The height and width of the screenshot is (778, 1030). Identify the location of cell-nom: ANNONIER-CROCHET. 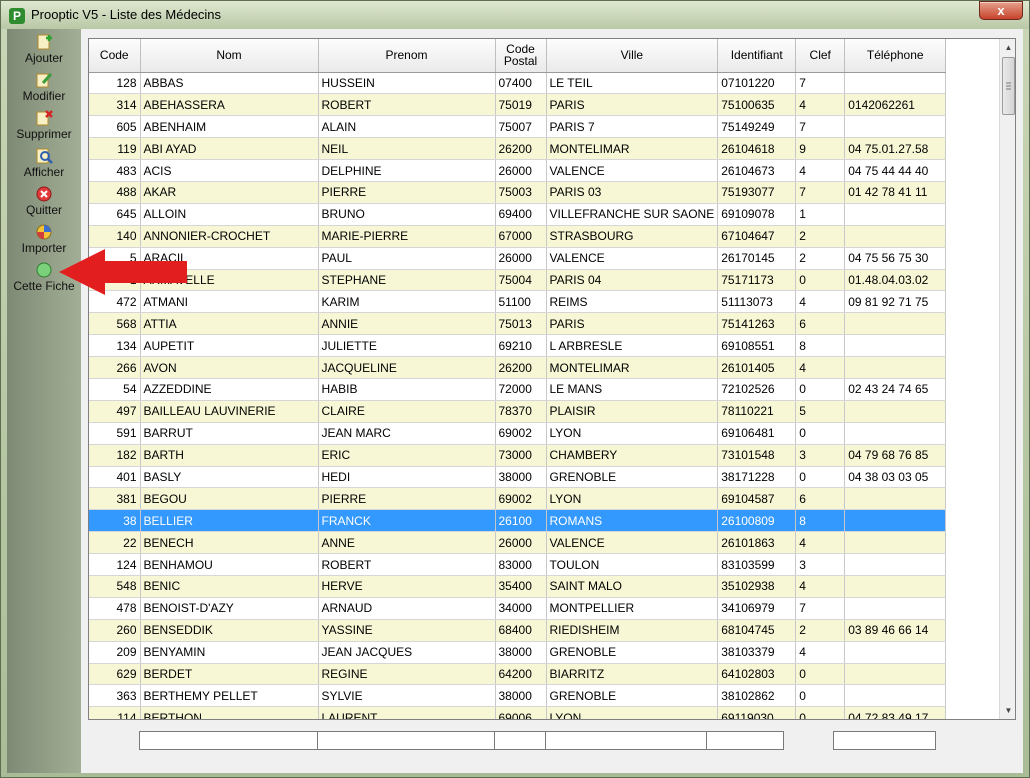
(229, 236).